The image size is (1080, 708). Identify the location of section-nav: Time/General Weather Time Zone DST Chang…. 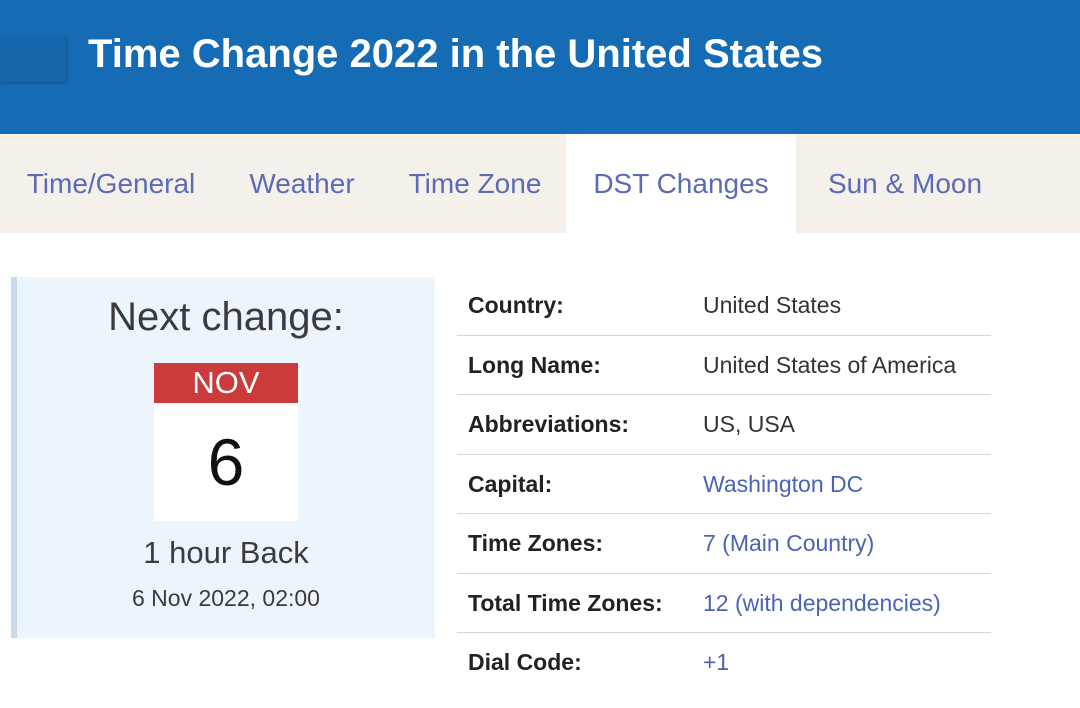
(540, 183).